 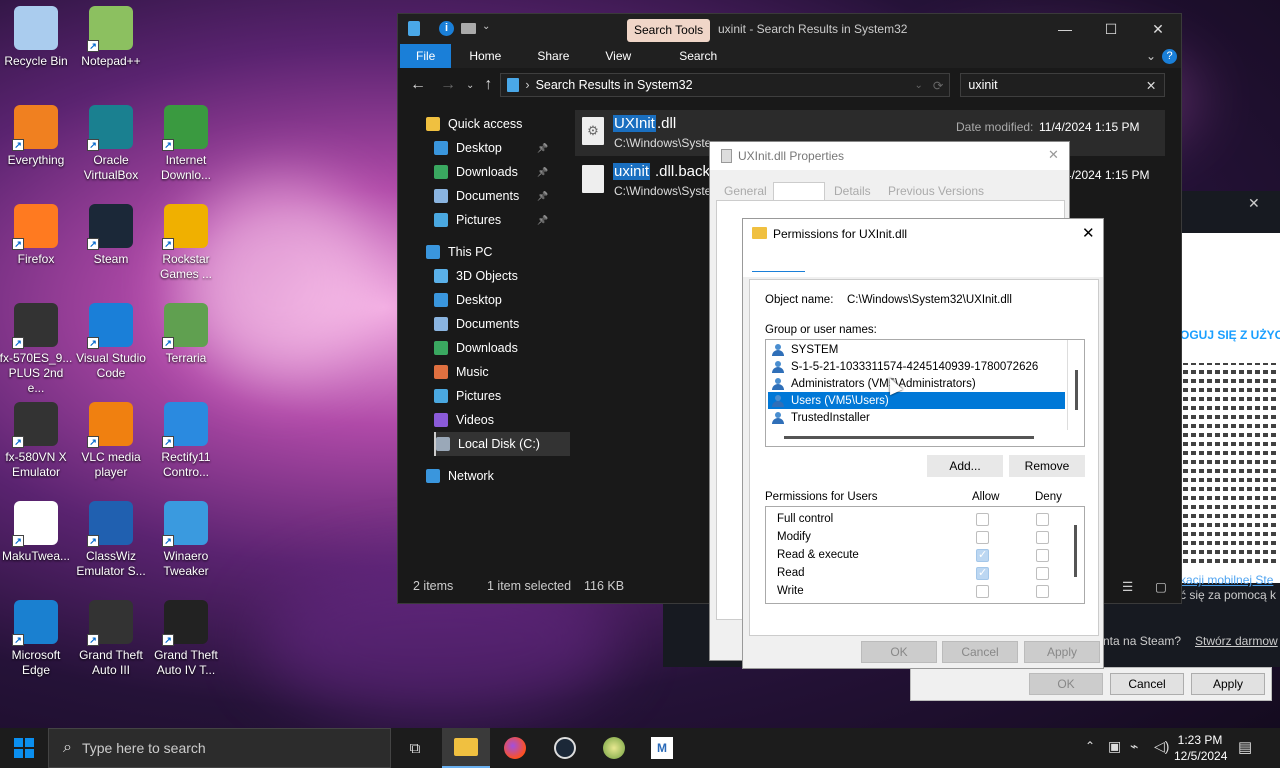 I want to click on desktop-icon-item: ↗ Oracle VirtualBox, so click(x=111, y=144).